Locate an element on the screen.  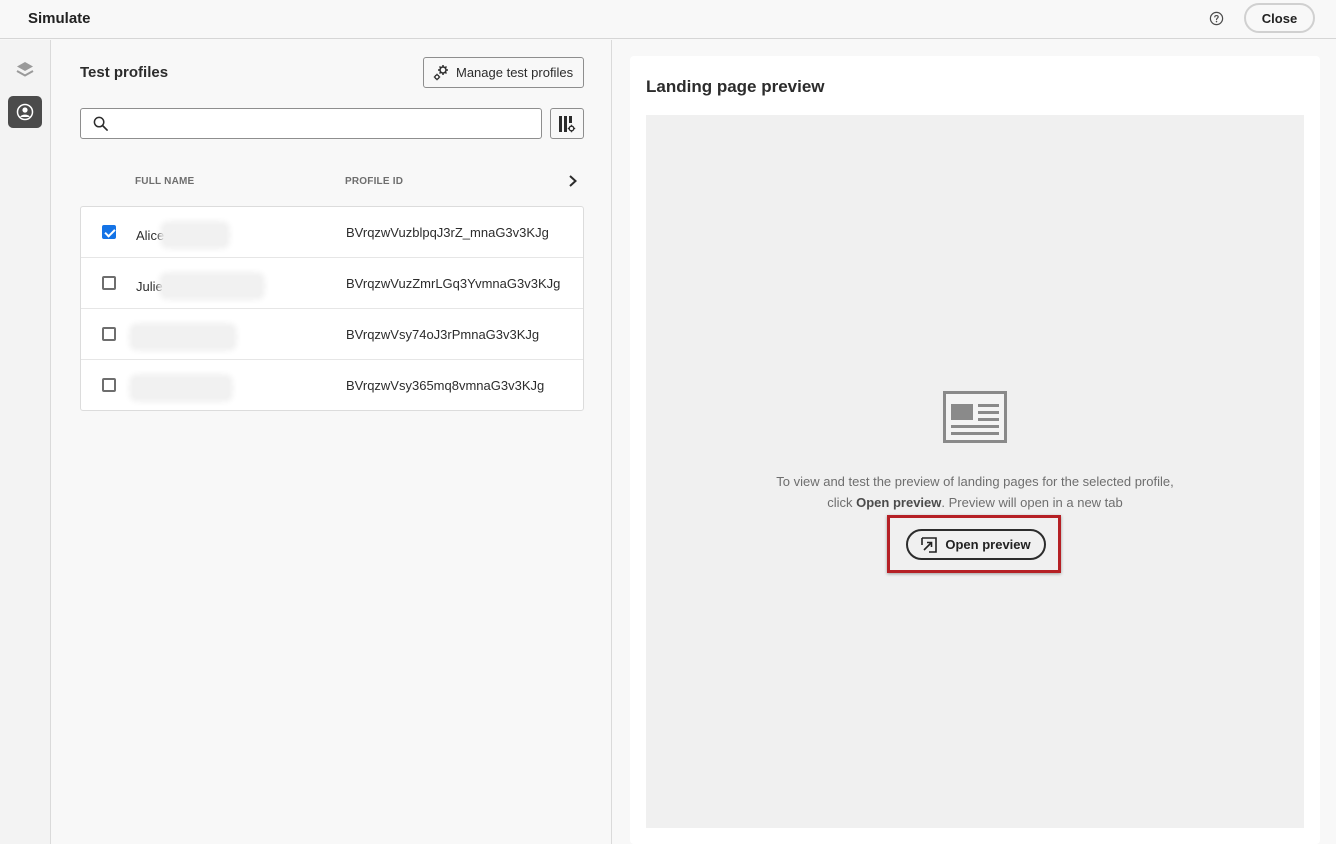
manage-test-profiles-label: Manage test profiles is located at coordinates (515, 72).